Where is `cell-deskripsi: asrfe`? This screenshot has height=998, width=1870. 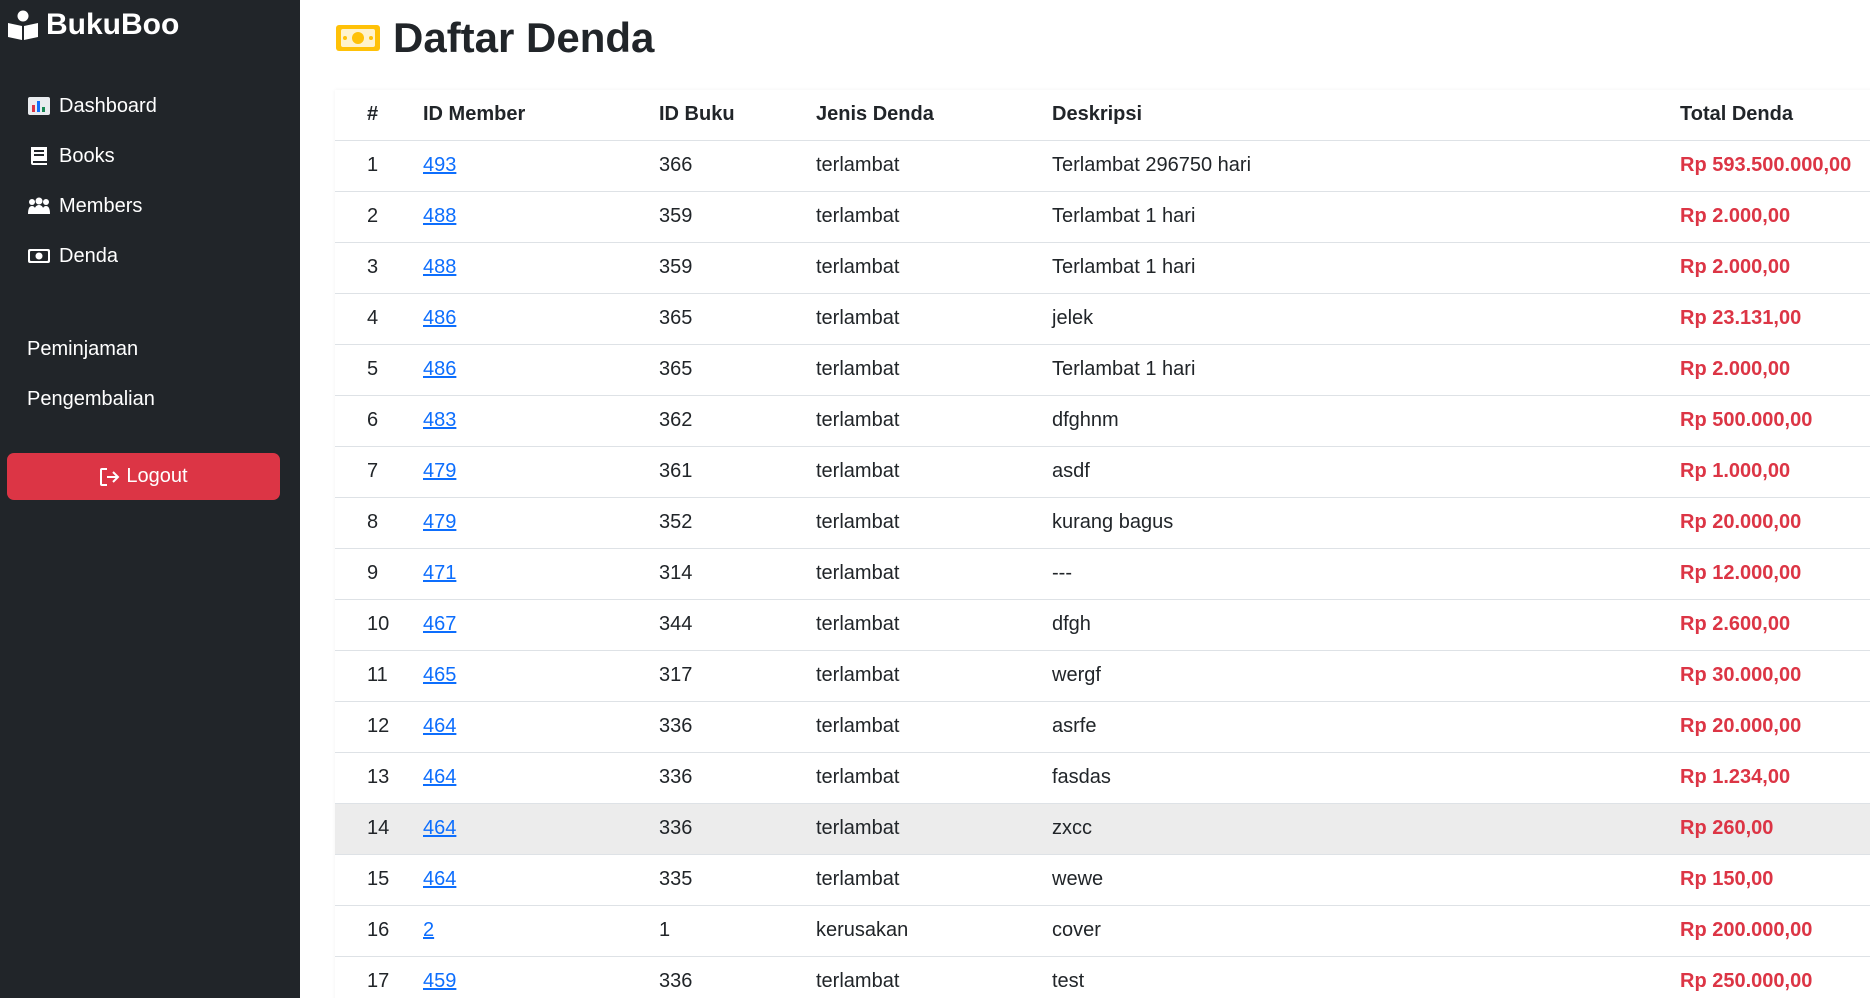
cell-deskripsi: asrfe is located at coordinates (1366, 727).